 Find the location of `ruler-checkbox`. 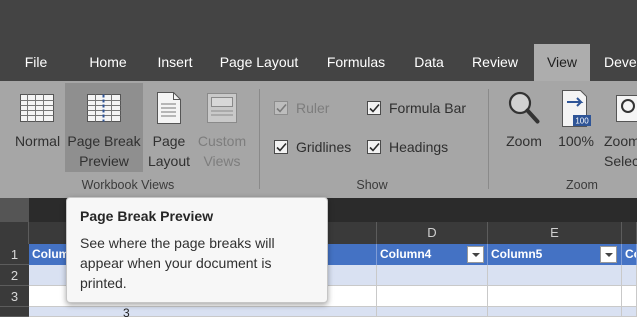

ruler-checkbox is located at coordinates (281, 108).